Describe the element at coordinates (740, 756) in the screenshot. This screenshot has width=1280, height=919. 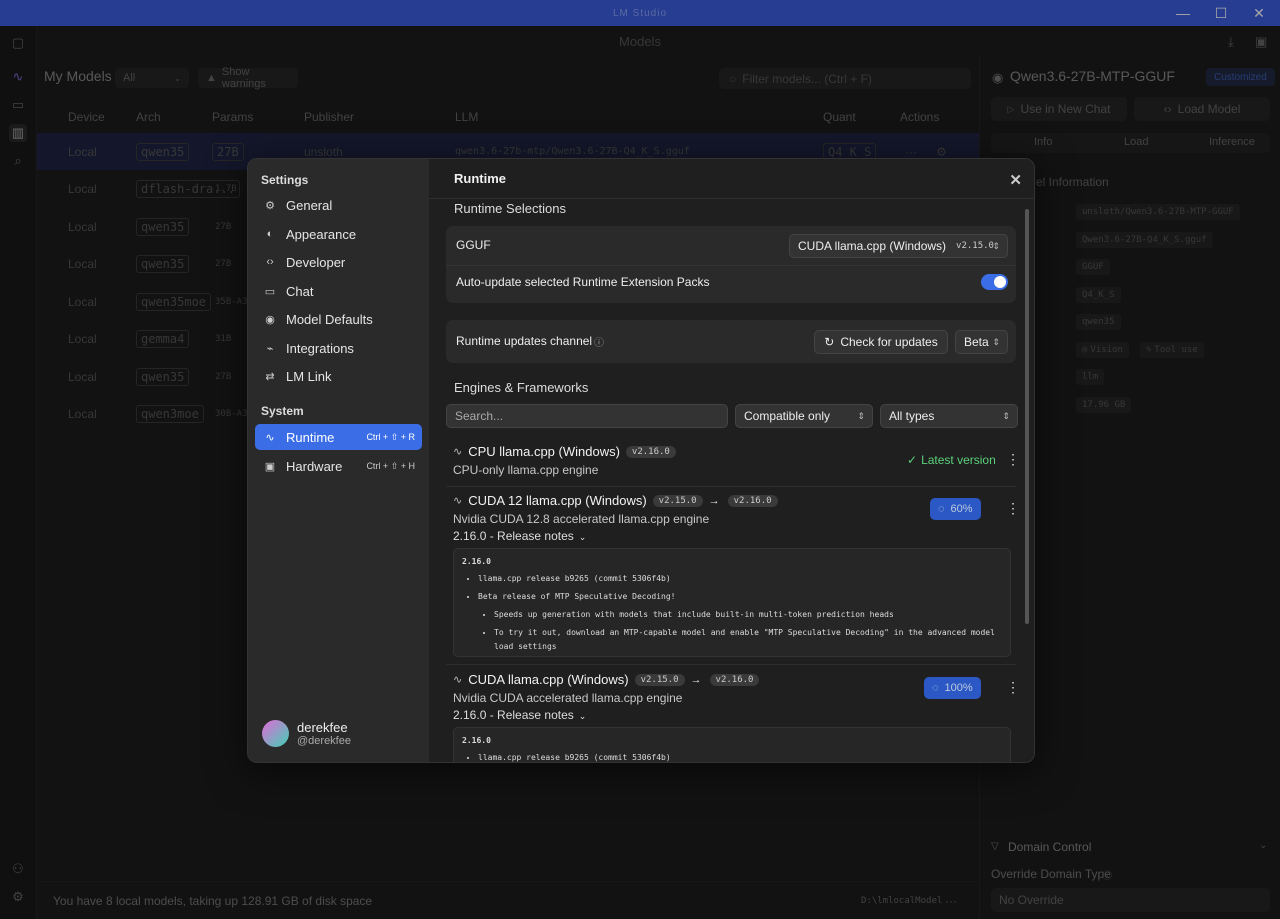
I see `notes-item: llama.cpp release b9265 (commit 5306f4b)` at that location.